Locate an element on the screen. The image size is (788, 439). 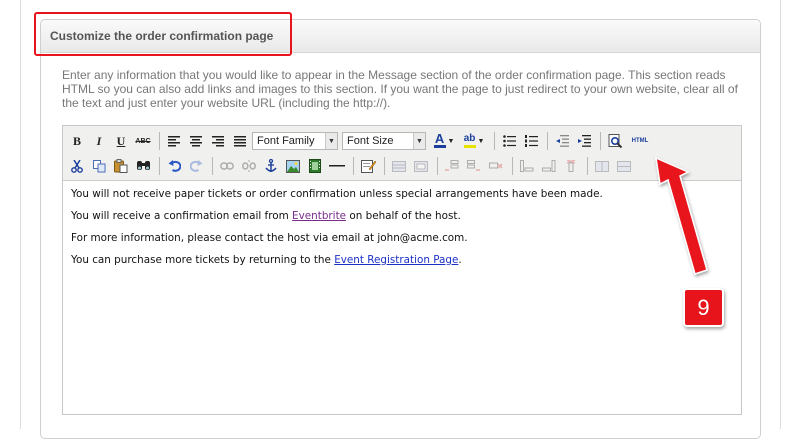
font-size-label: Font Size is located at coordinates (370, 141).